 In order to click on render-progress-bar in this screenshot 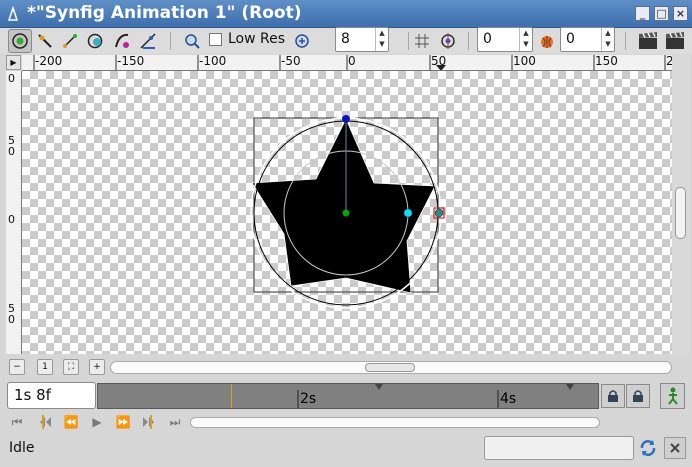, I will do `click(559, 448)`.